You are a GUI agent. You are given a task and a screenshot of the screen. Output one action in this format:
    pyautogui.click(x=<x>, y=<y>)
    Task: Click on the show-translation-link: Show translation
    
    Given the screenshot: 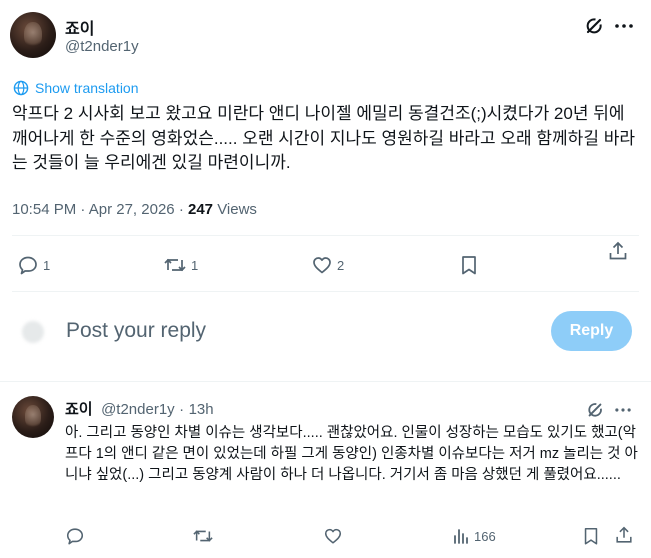 What is the action you would take?
    pyautogui.click(x=87, y=88)
    